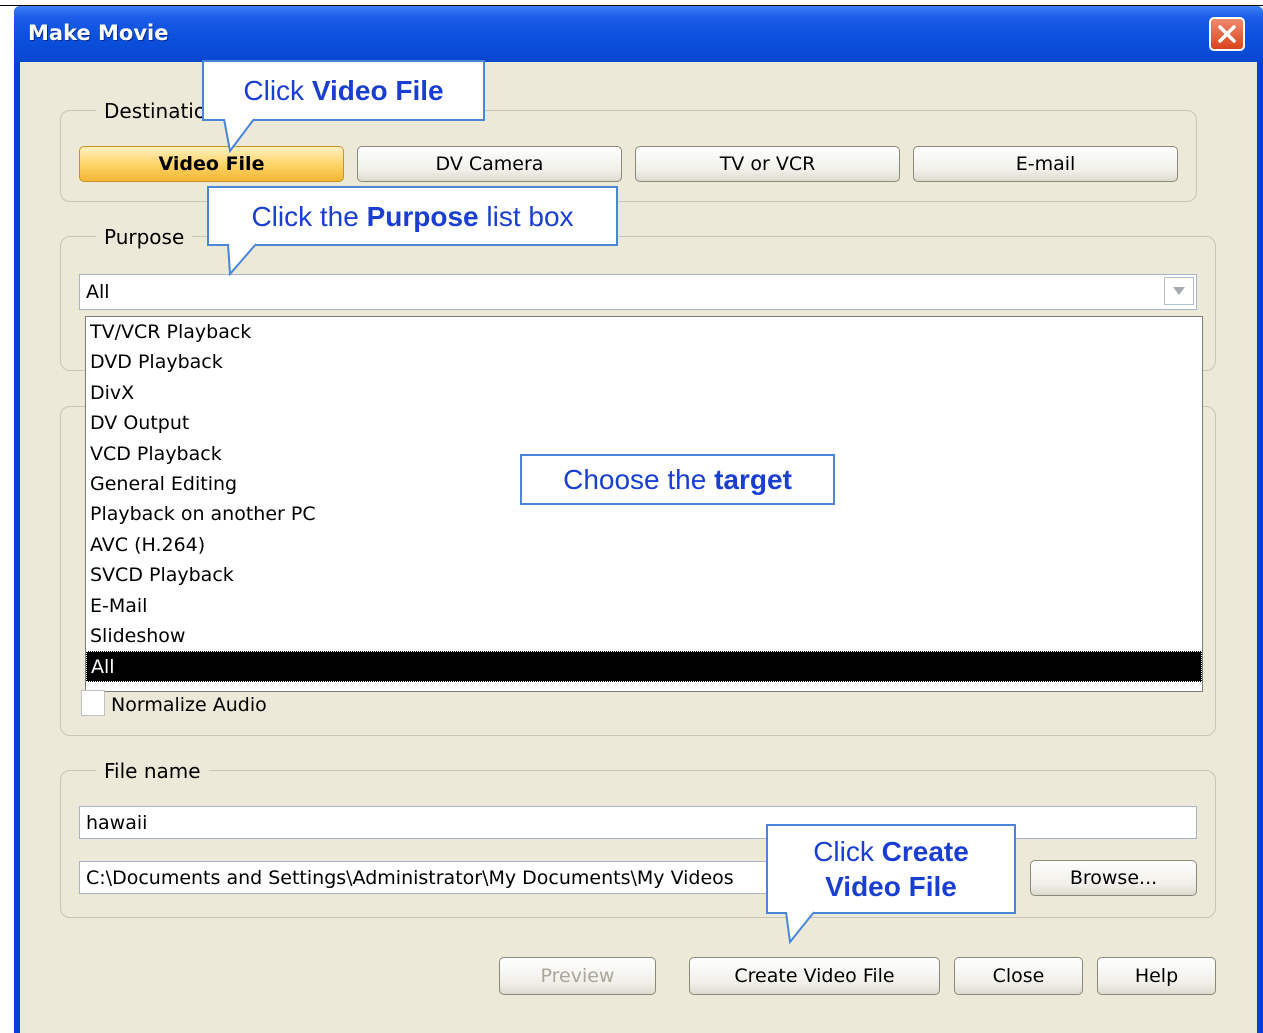  I want to click on purpose-dropdown: All, so click(638, 292).